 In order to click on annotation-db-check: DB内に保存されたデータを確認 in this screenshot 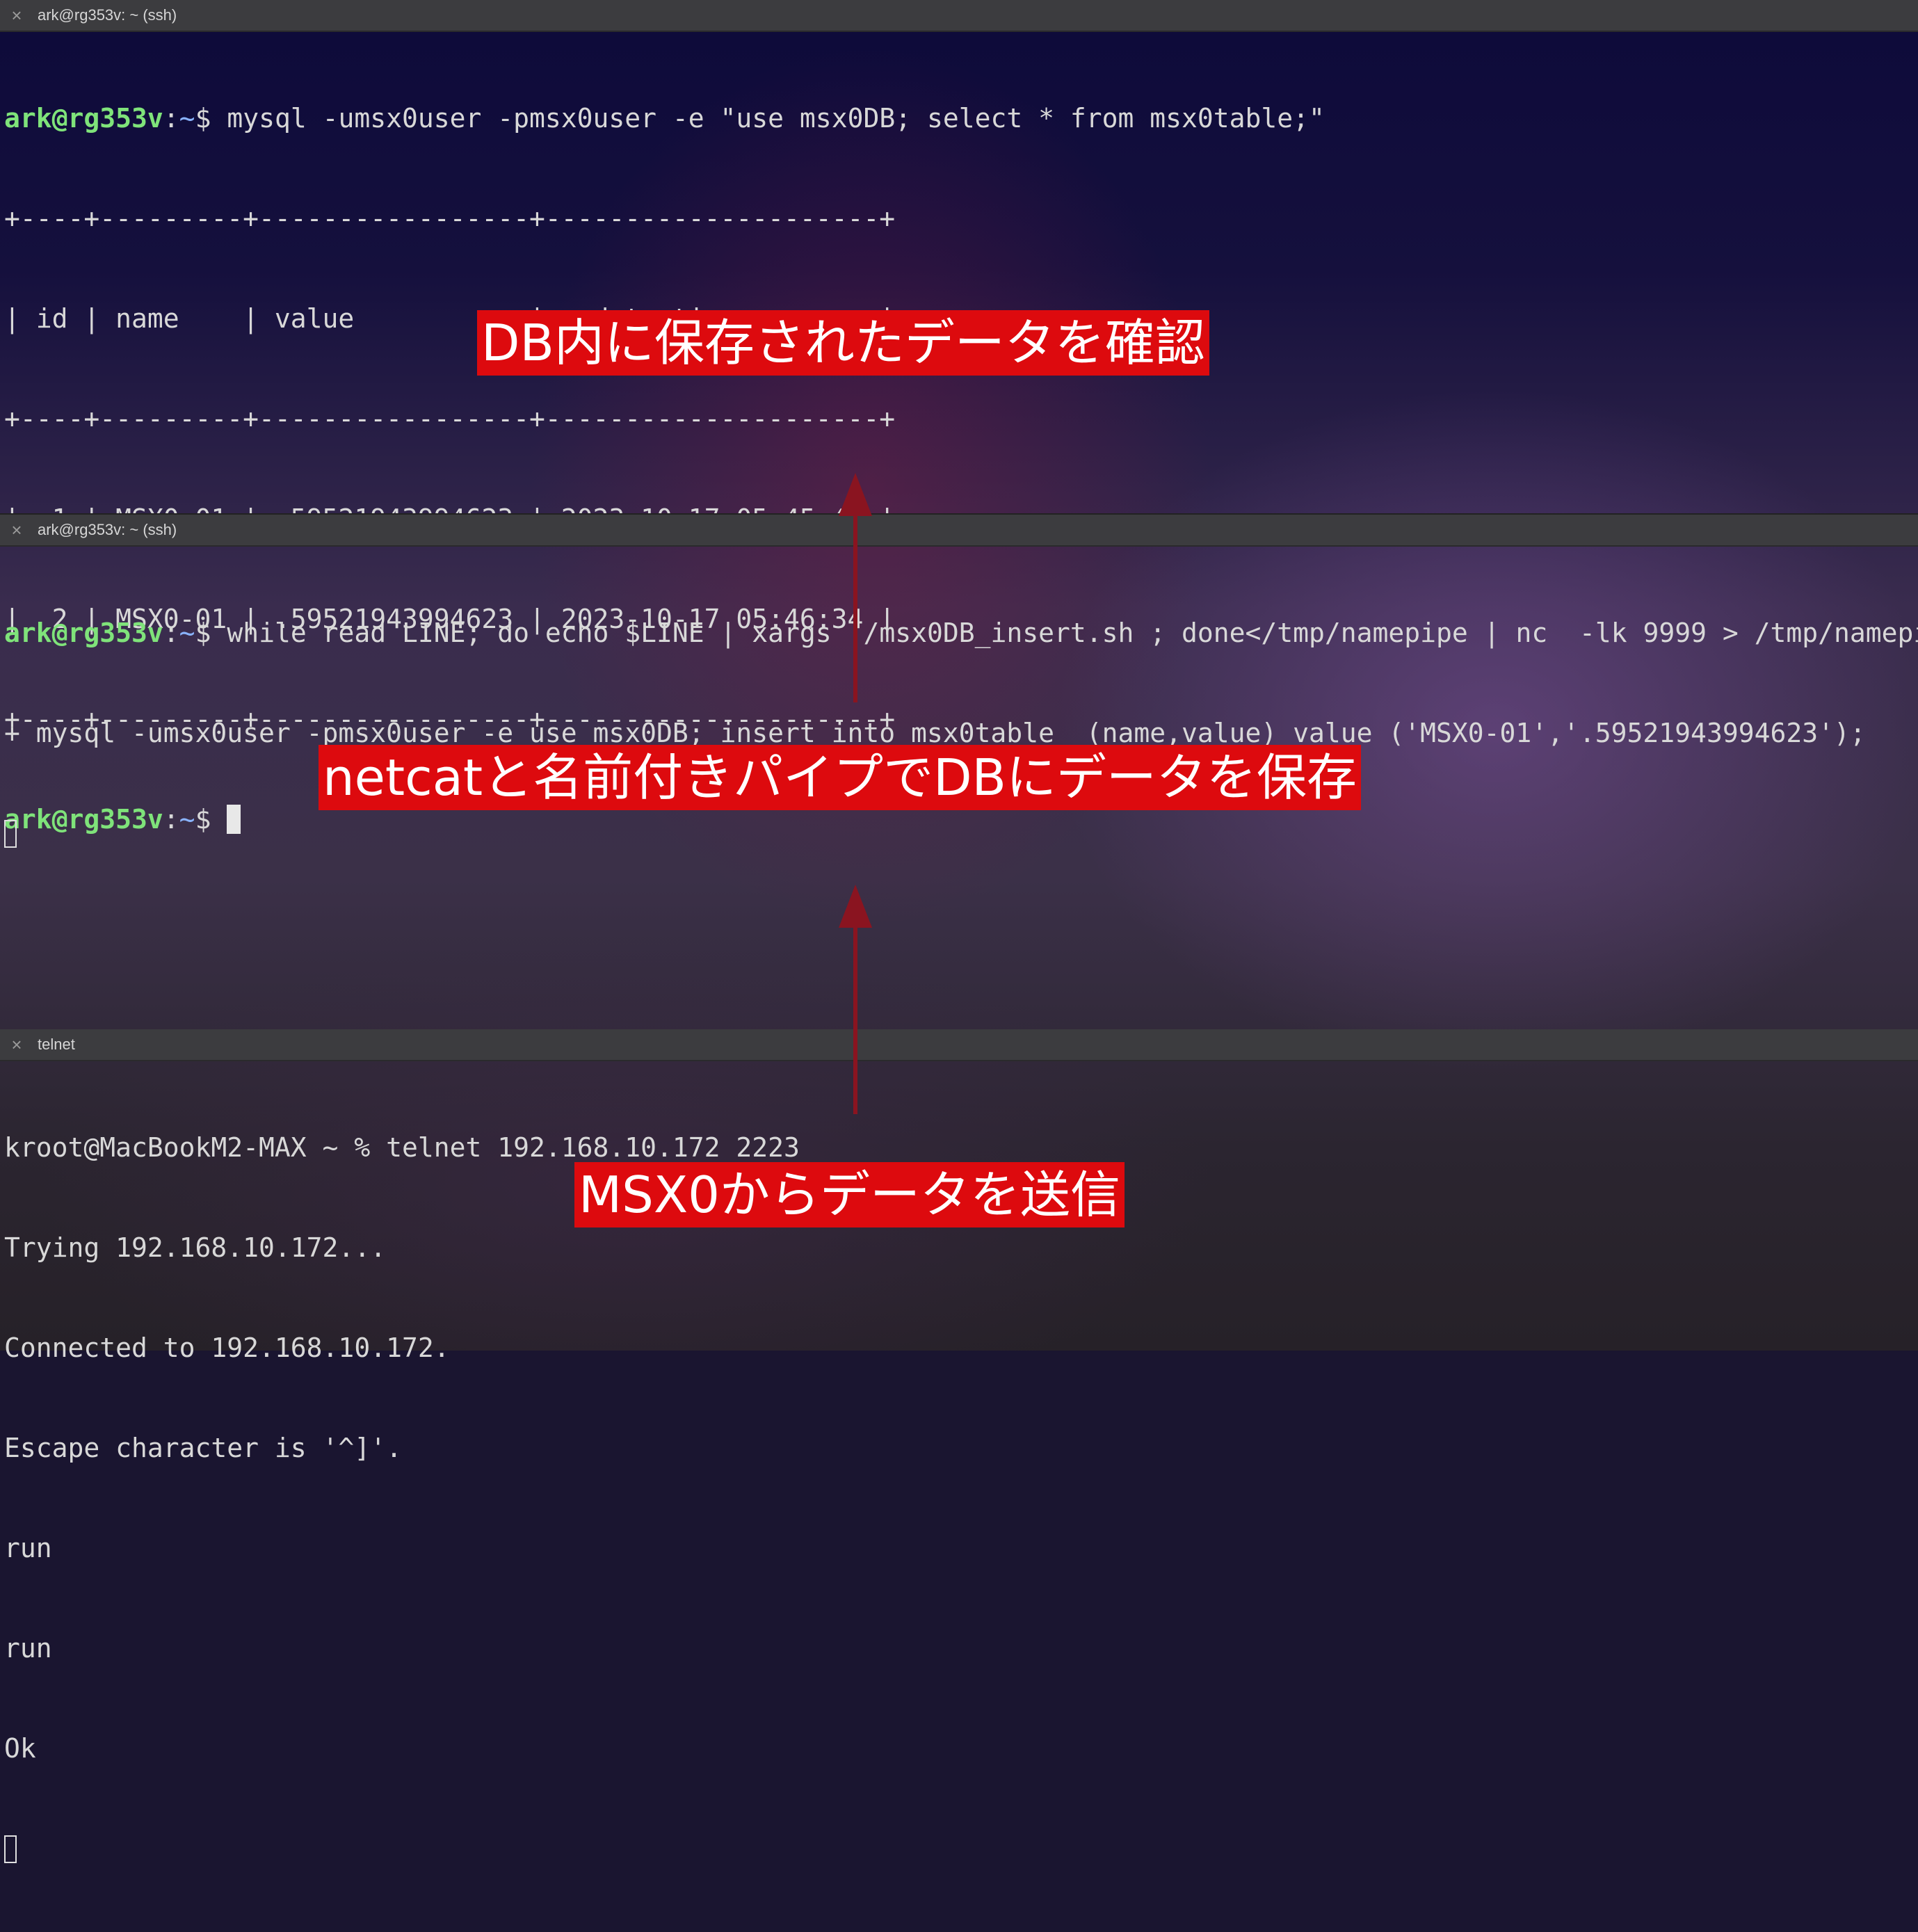, I will do `click(843, 343)`.